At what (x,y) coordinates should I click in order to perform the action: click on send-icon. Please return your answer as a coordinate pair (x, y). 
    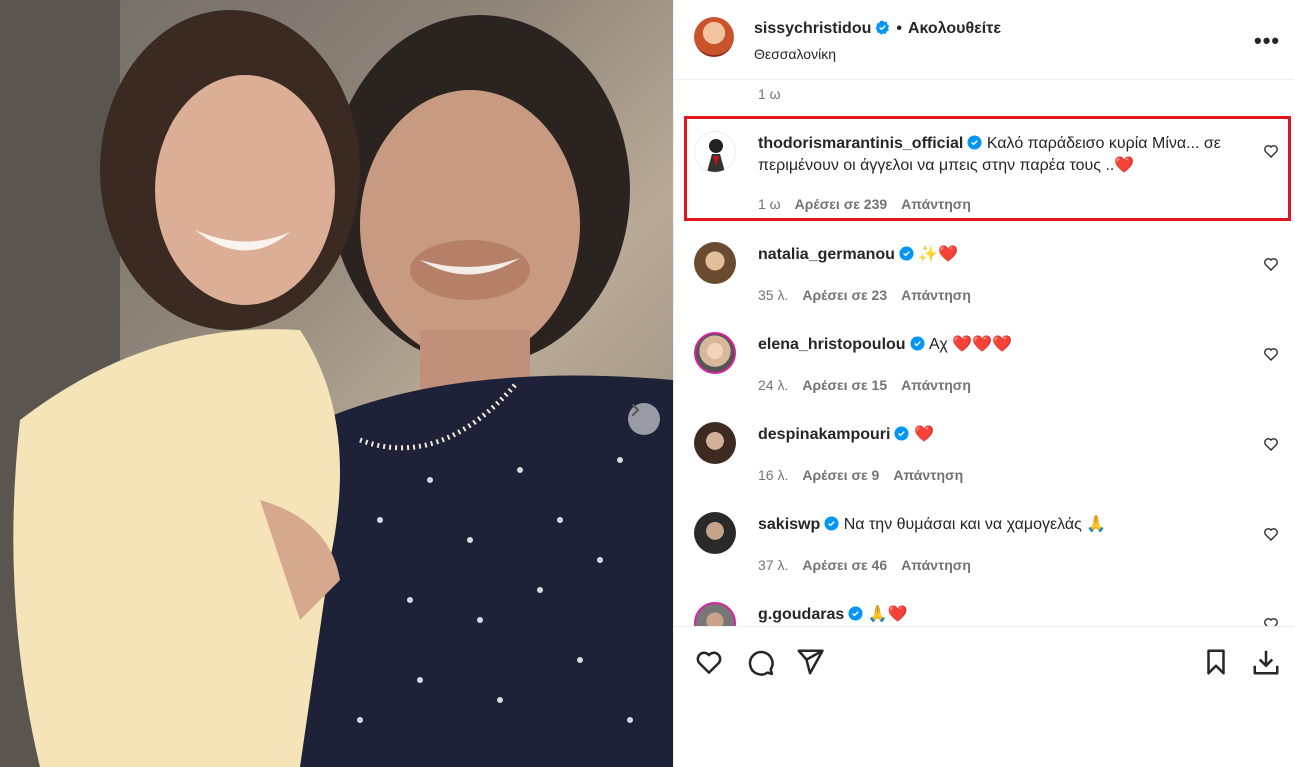
    Looking at the image, I should click on (810, 662).